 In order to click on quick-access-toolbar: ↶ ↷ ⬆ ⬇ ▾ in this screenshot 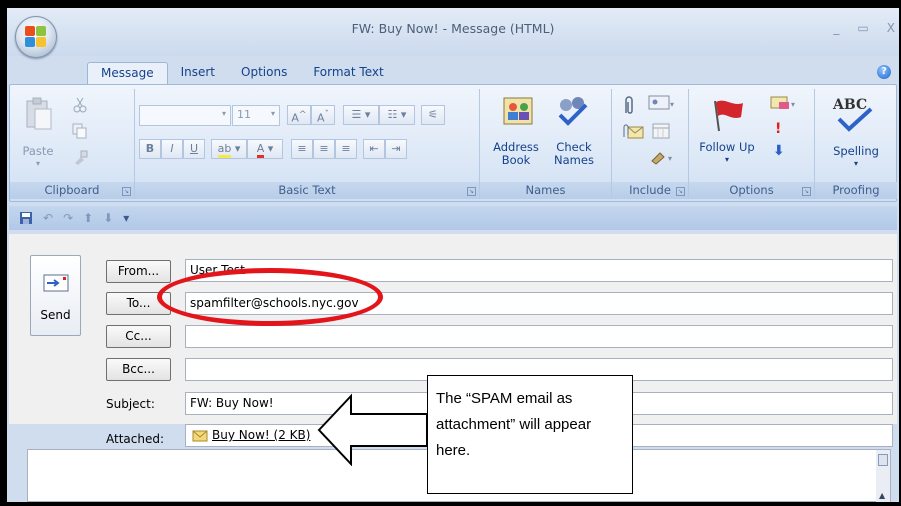, I will do `click(453, 218)`.